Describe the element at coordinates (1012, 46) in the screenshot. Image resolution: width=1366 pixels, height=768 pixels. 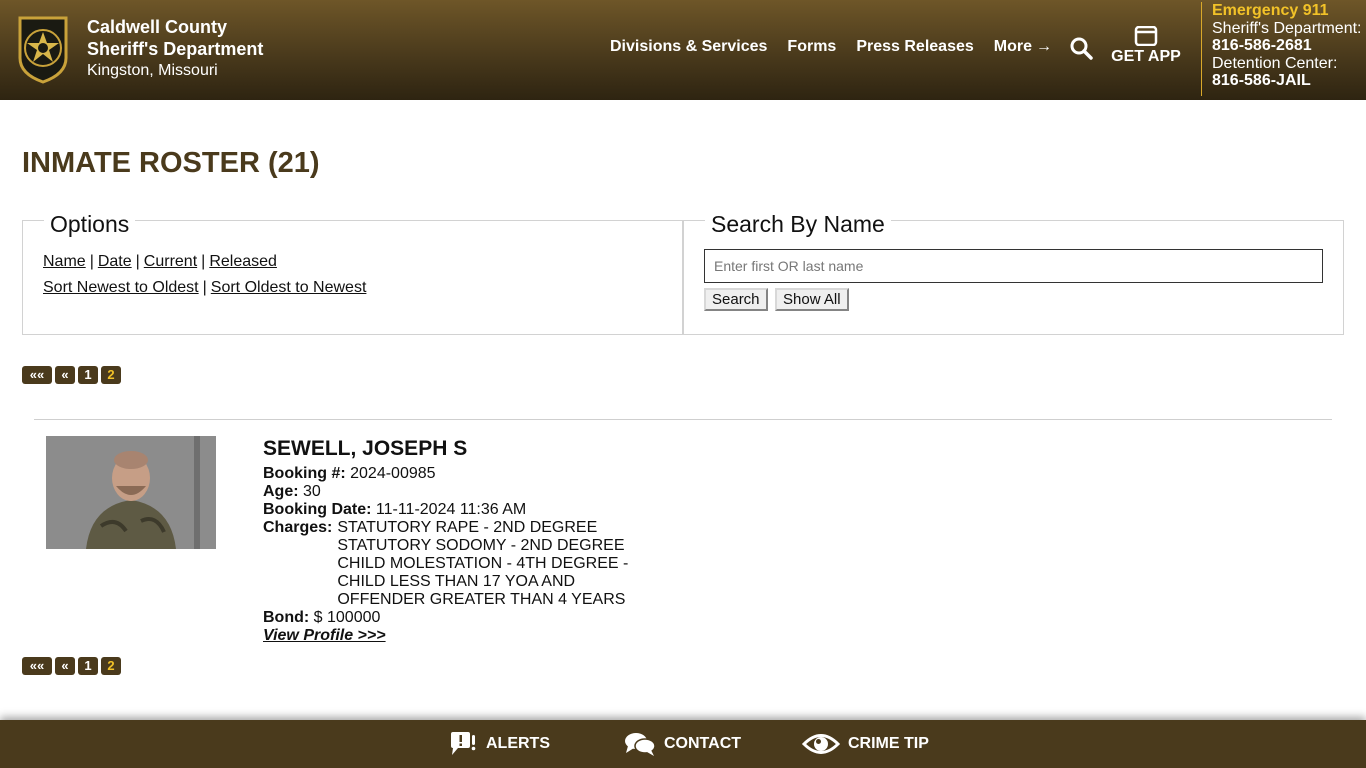
I see `nav-more-label: More` at that location.